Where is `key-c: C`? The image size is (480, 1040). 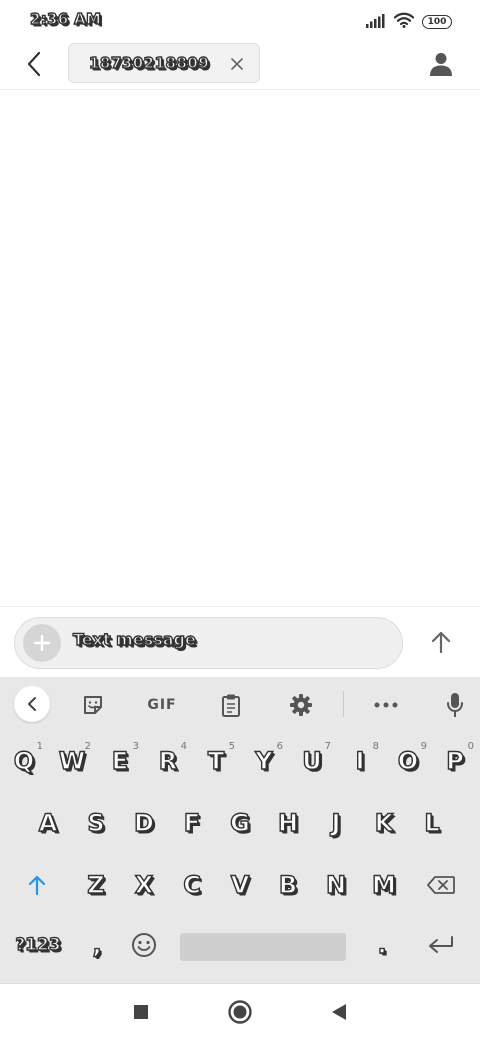 key-c: C is located at coordinates (192, 885).